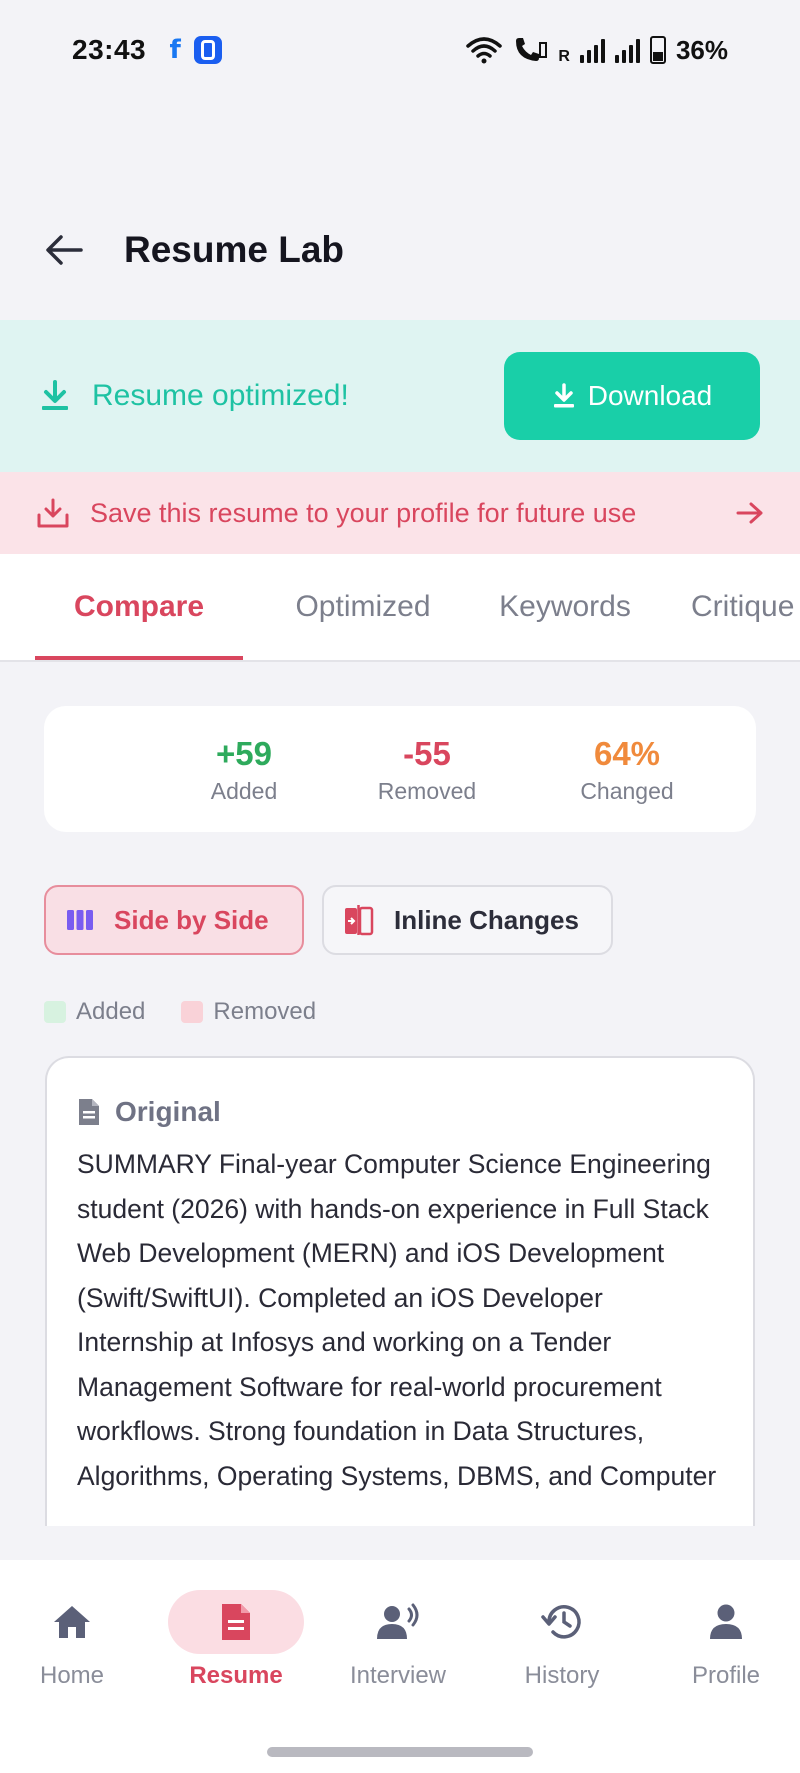 The height and width of the screenshot is (1773, 800). I want to click on status-bar: 23:43 f R 36%, so click(400, 50).